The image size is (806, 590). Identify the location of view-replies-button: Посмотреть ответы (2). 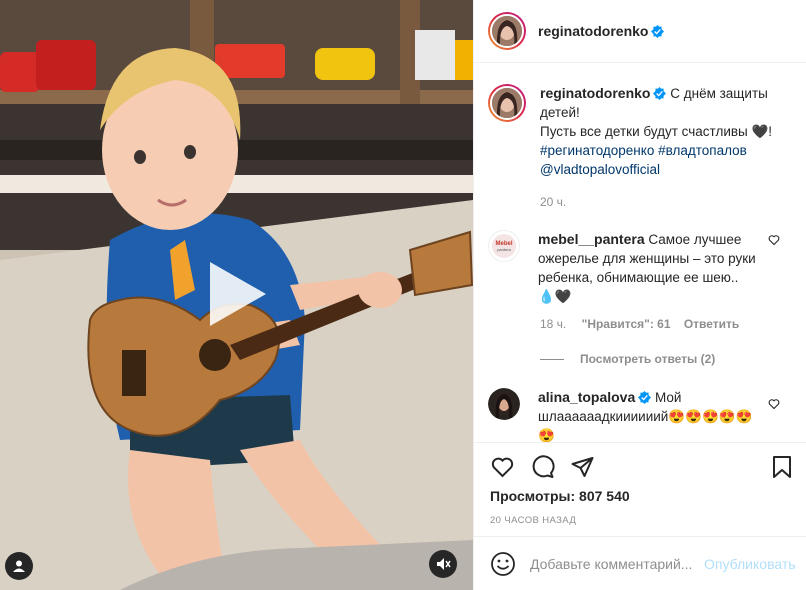
(627, 359).